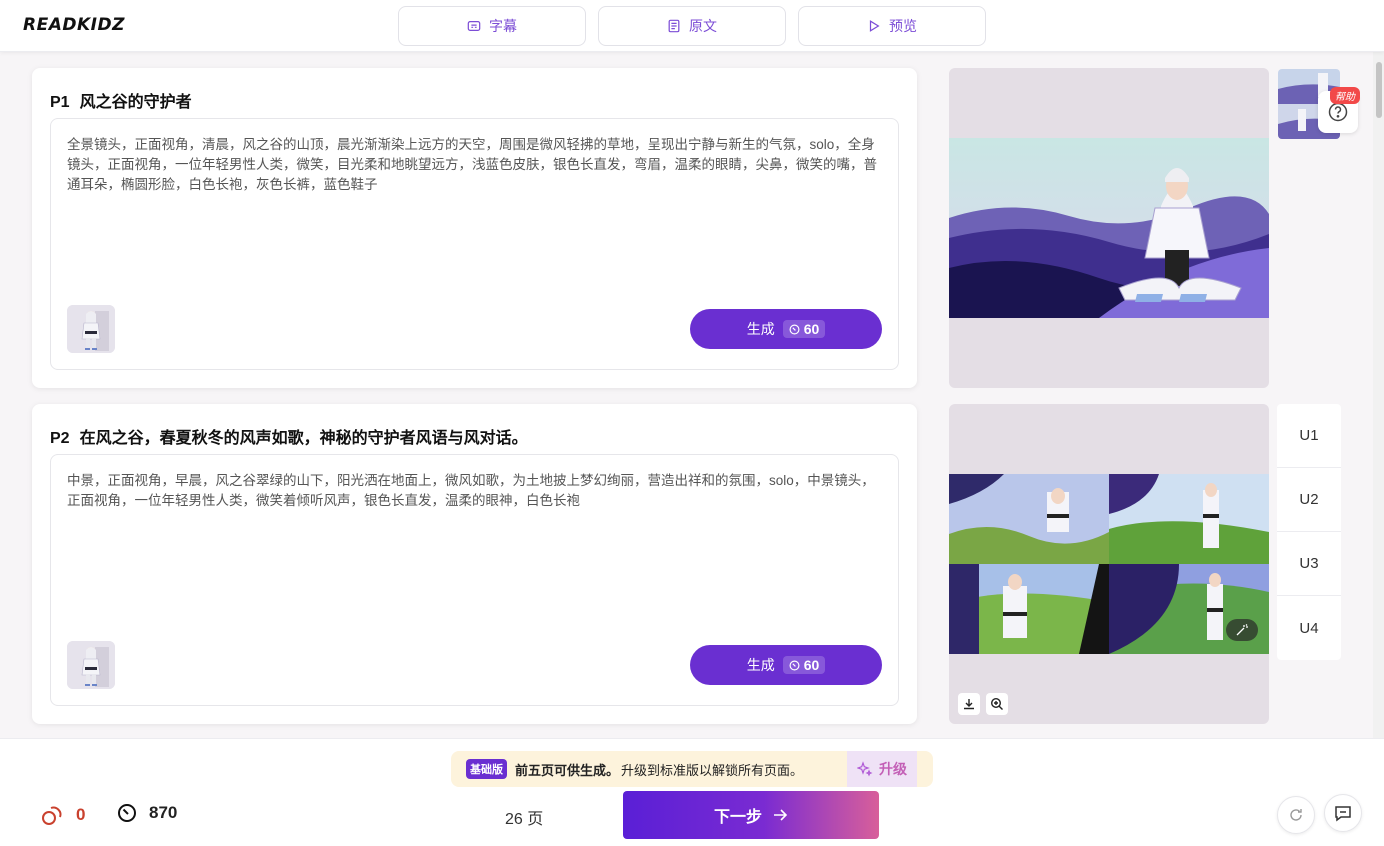 Image resolution: width=1384 pixels, height=846 pixels. Describe the element at coordinates (567, 770) in the screenshot. I see `notice-bold-text: 前五页可供生成。` at that location.